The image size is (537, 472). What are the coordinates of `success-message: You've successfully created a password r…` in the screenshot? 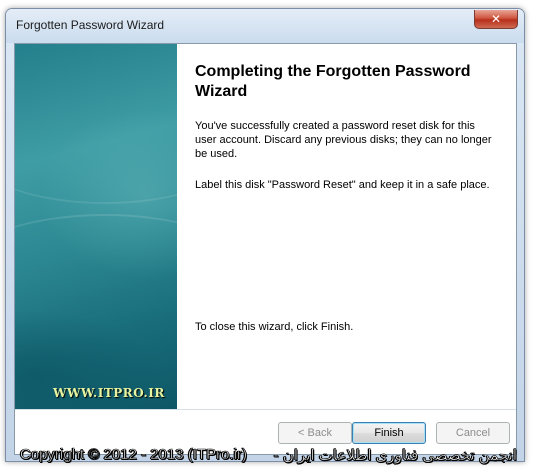 It's located at (343, 140).